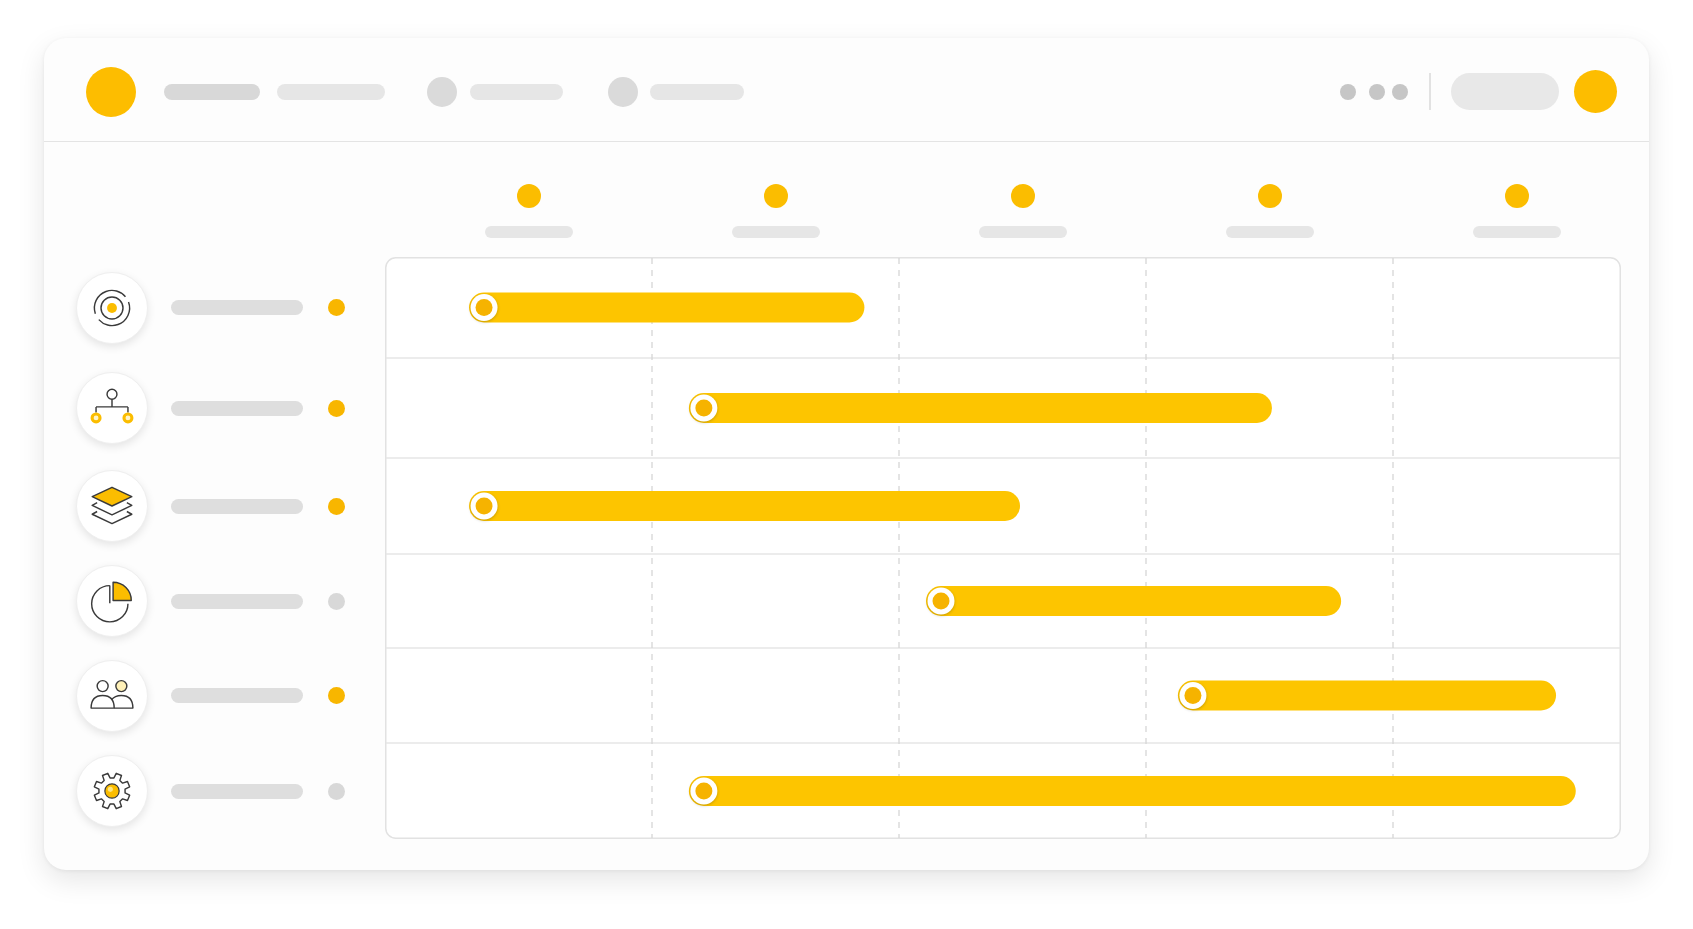 The image size is (1693, 929). Describe the element at coordinates (1595, 91) in the screenshot. I see `avatar-icon` at that location.